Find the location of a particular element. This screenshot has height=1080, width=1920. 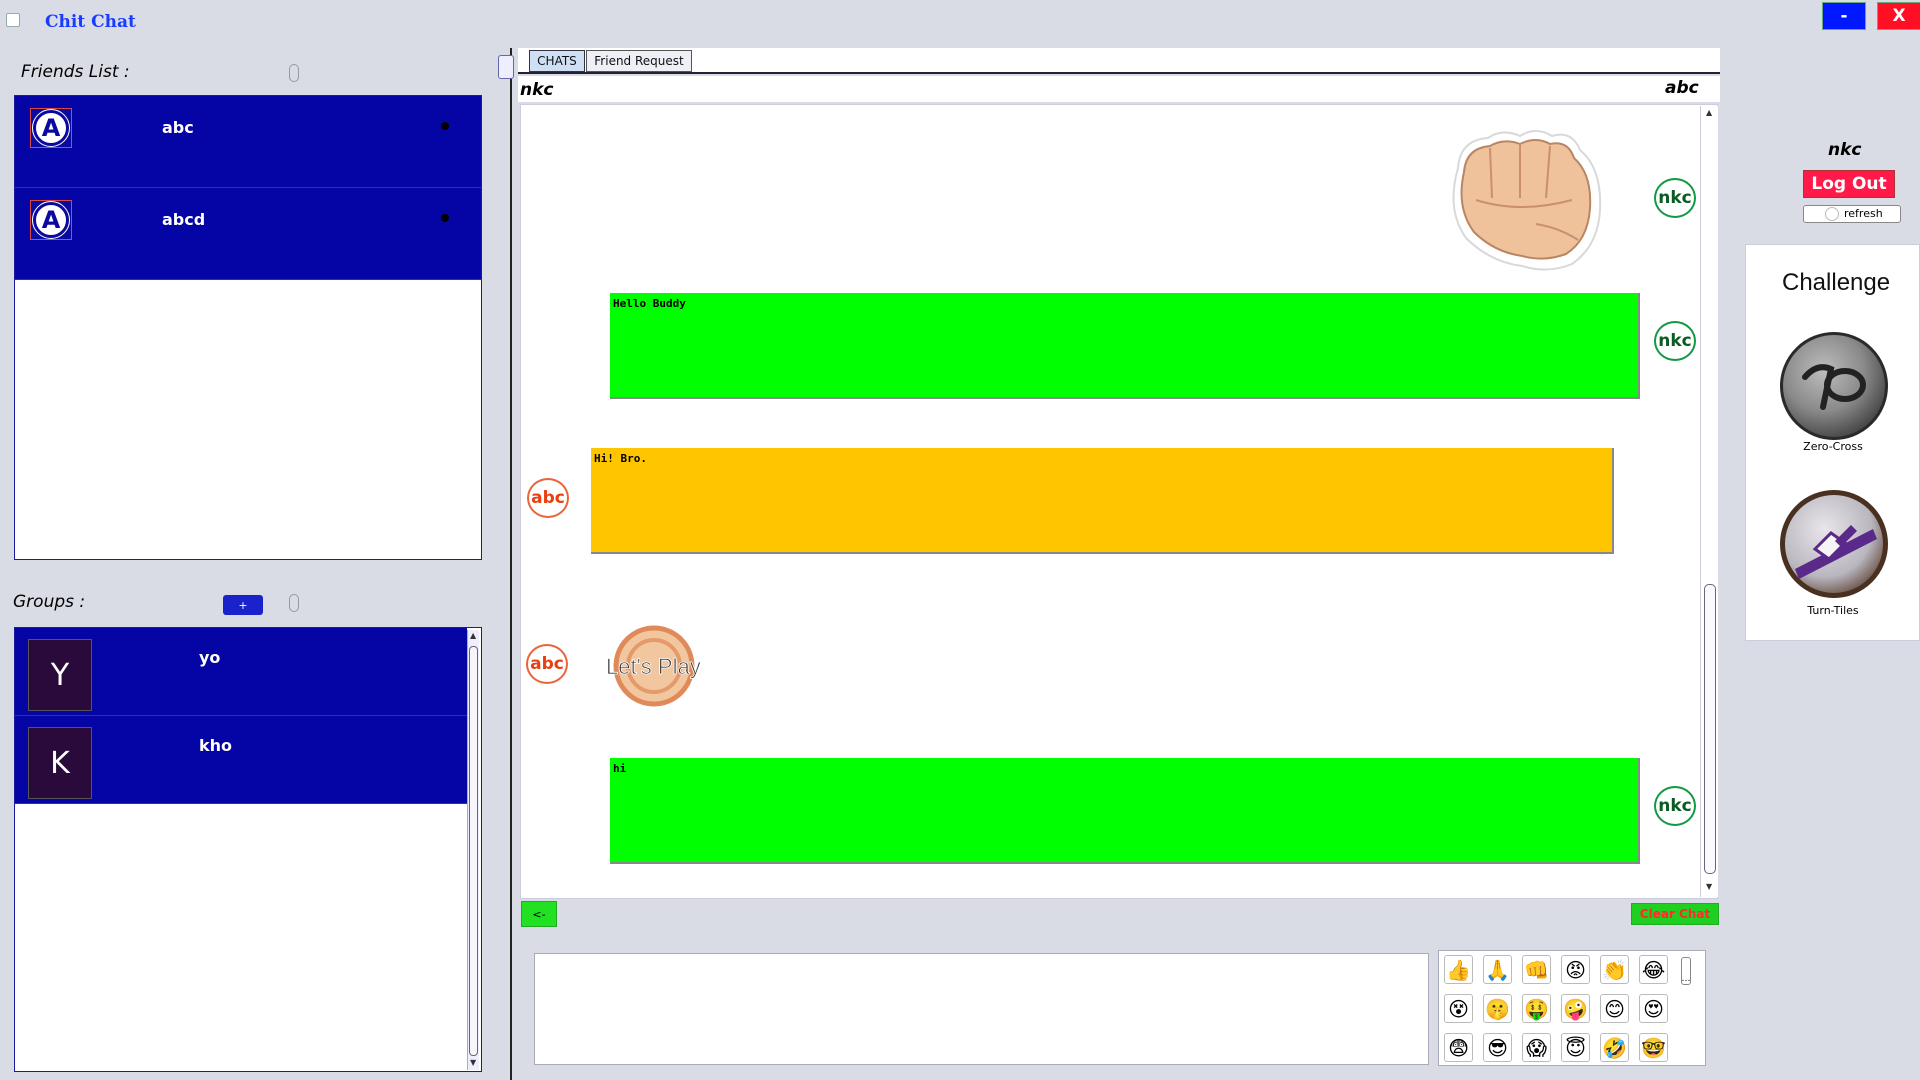

friend-item-abcd: A abcd is located at coordinates (248, 234).